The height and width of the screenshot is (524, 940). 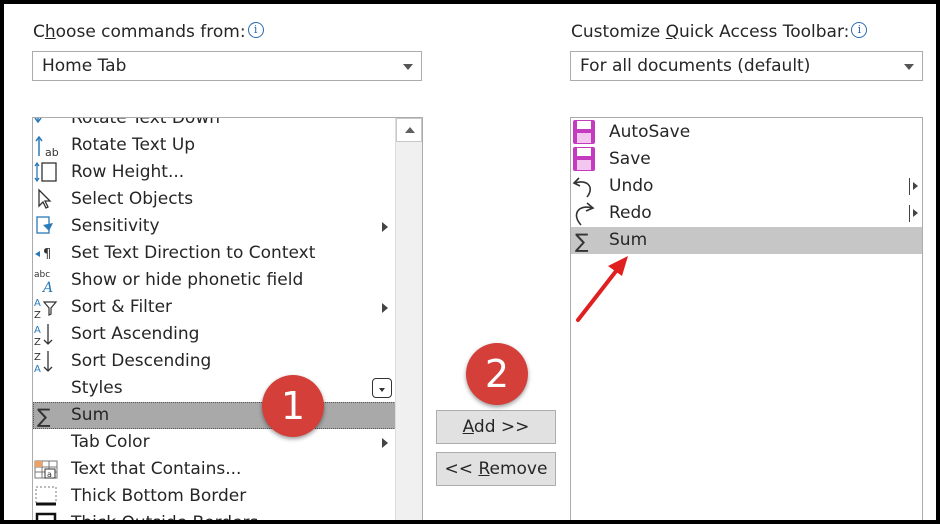 I want to click on rotate-text-up-icon: ab, so click(x=49, y=145).